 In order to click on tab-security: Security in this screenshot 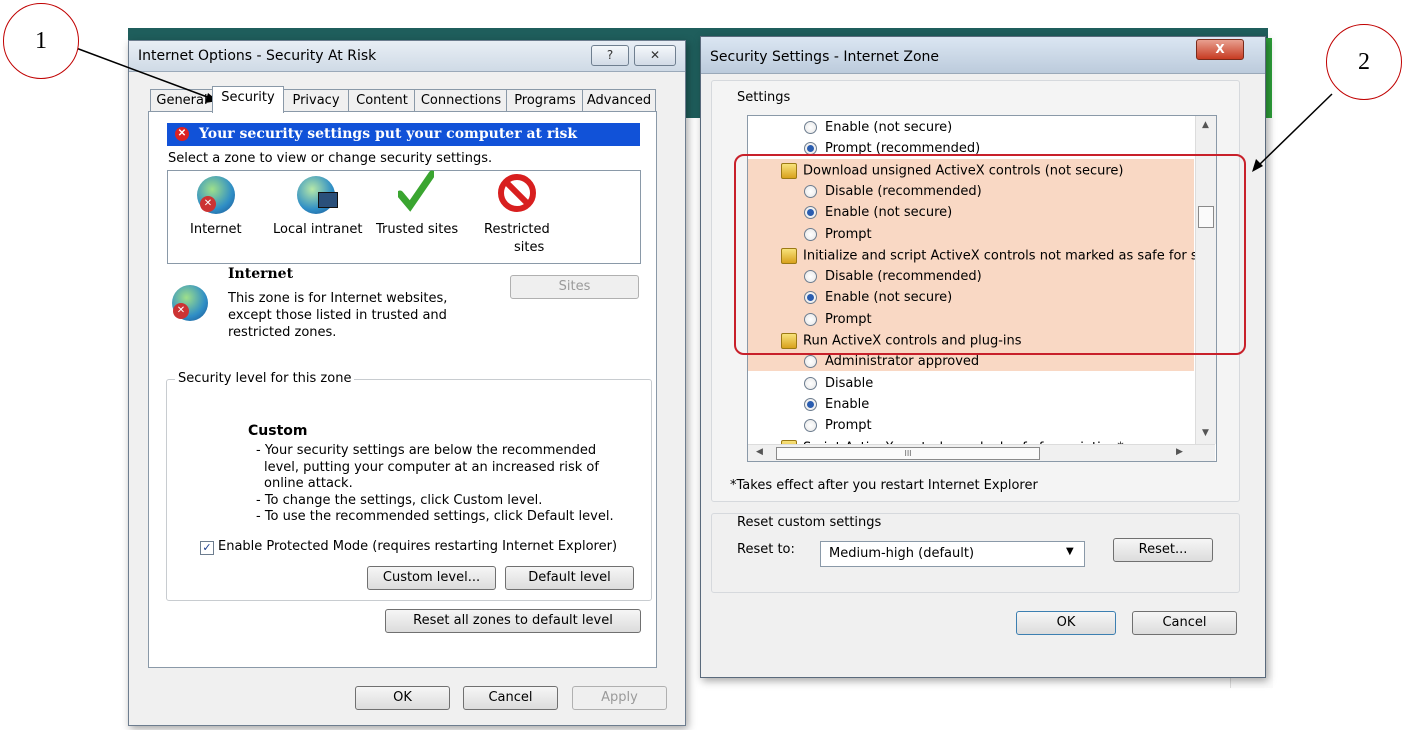, I will do `click(248, 99)`.